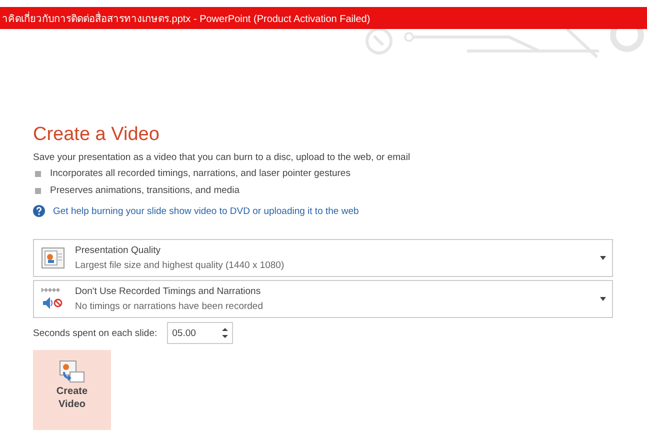 This screenshot has height=444, width=647. Describe the element at coordinates (39, 211) in the screenshot. I see `help-icon` at that location.